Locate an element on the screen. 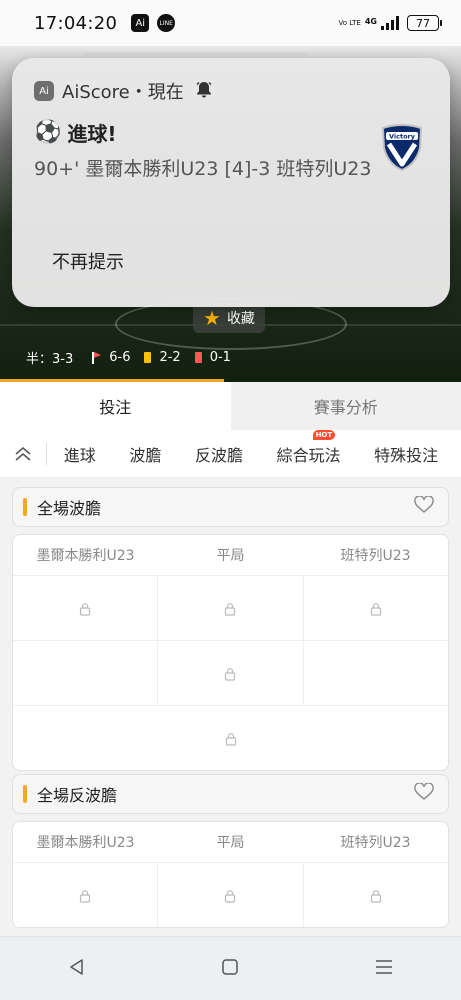  tab-correct-score: 波膽 is located at coordinates (145, 454).